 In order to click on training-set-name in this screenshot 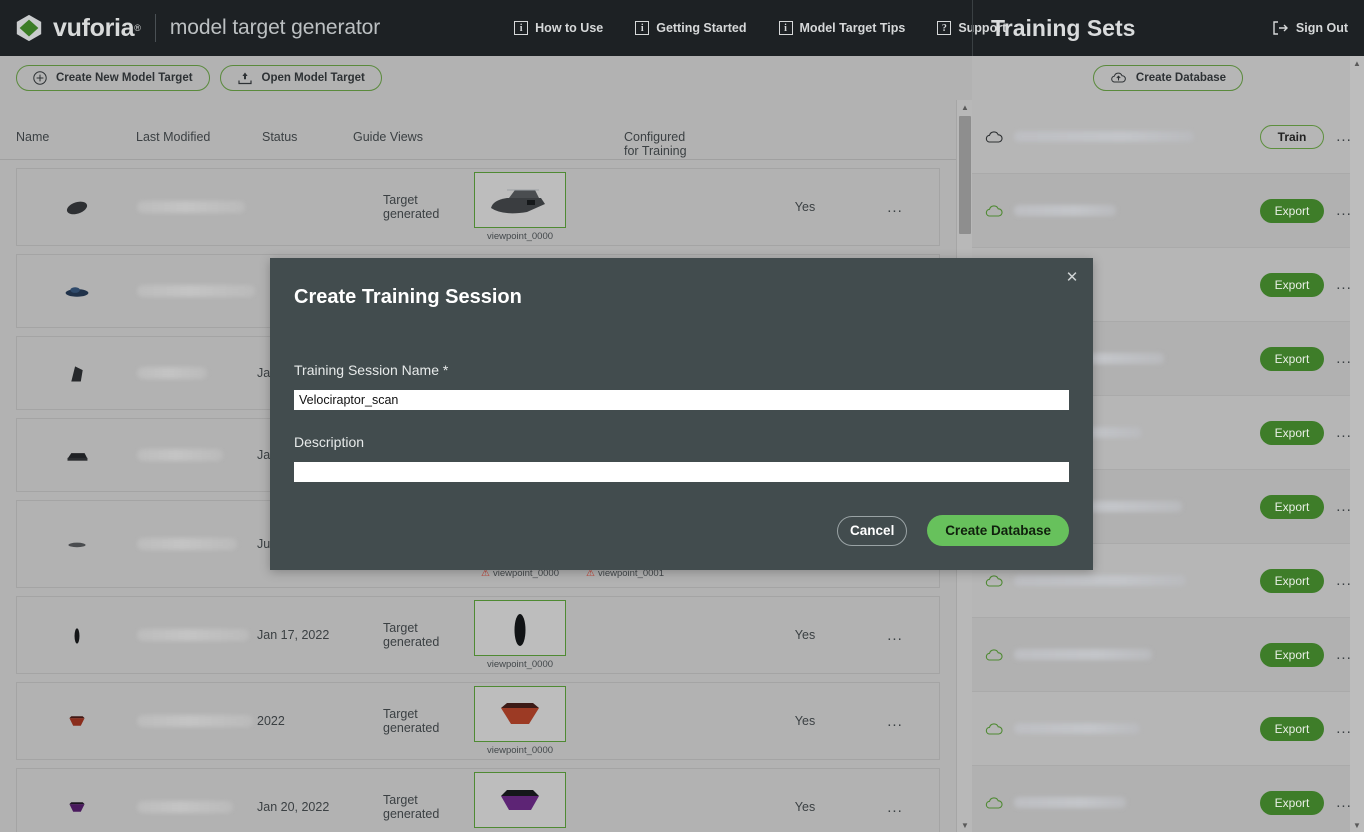, I will do `click(1137, 728)`.